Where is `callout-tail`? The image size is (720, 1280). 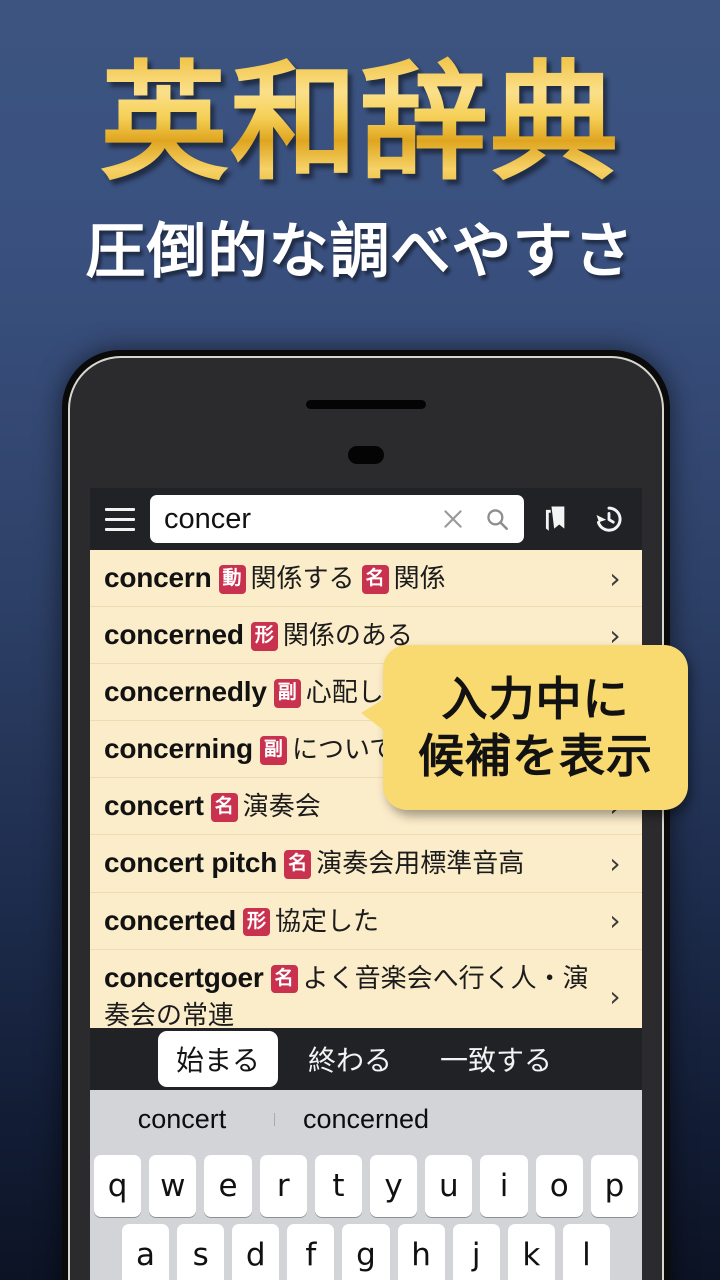 callout-tail is located at coordinates (374, 715).